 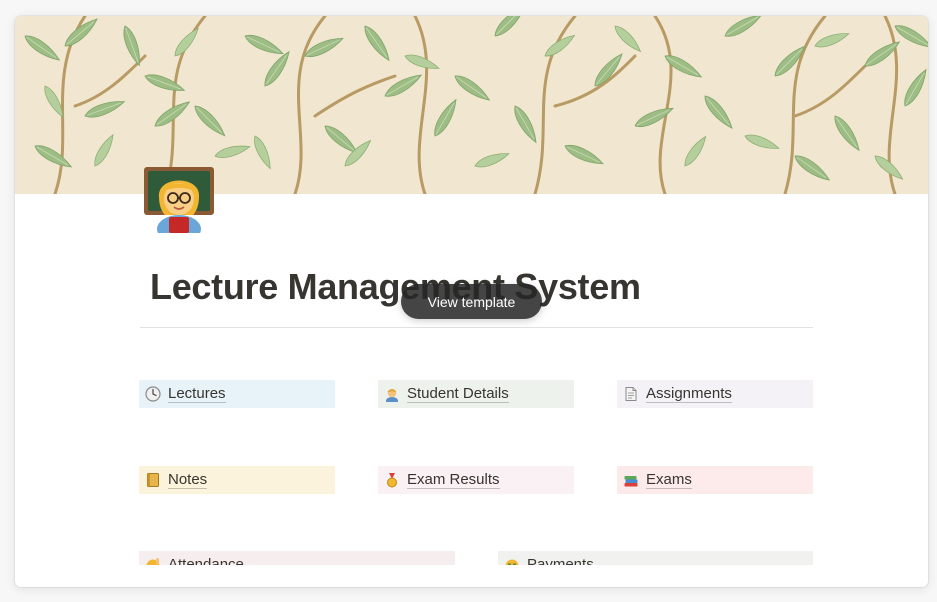 I want to click on link-label: Notes, so click(x=188, y=480).